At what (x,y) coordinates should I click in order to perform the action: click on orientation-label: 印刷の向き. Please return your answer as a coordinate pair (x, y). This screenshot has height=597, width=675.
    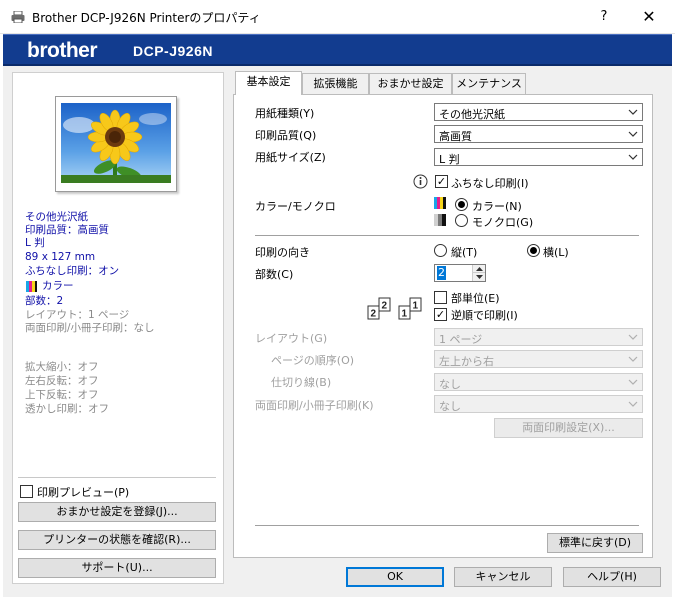
    Looking at the image, I should click on (282, 252).